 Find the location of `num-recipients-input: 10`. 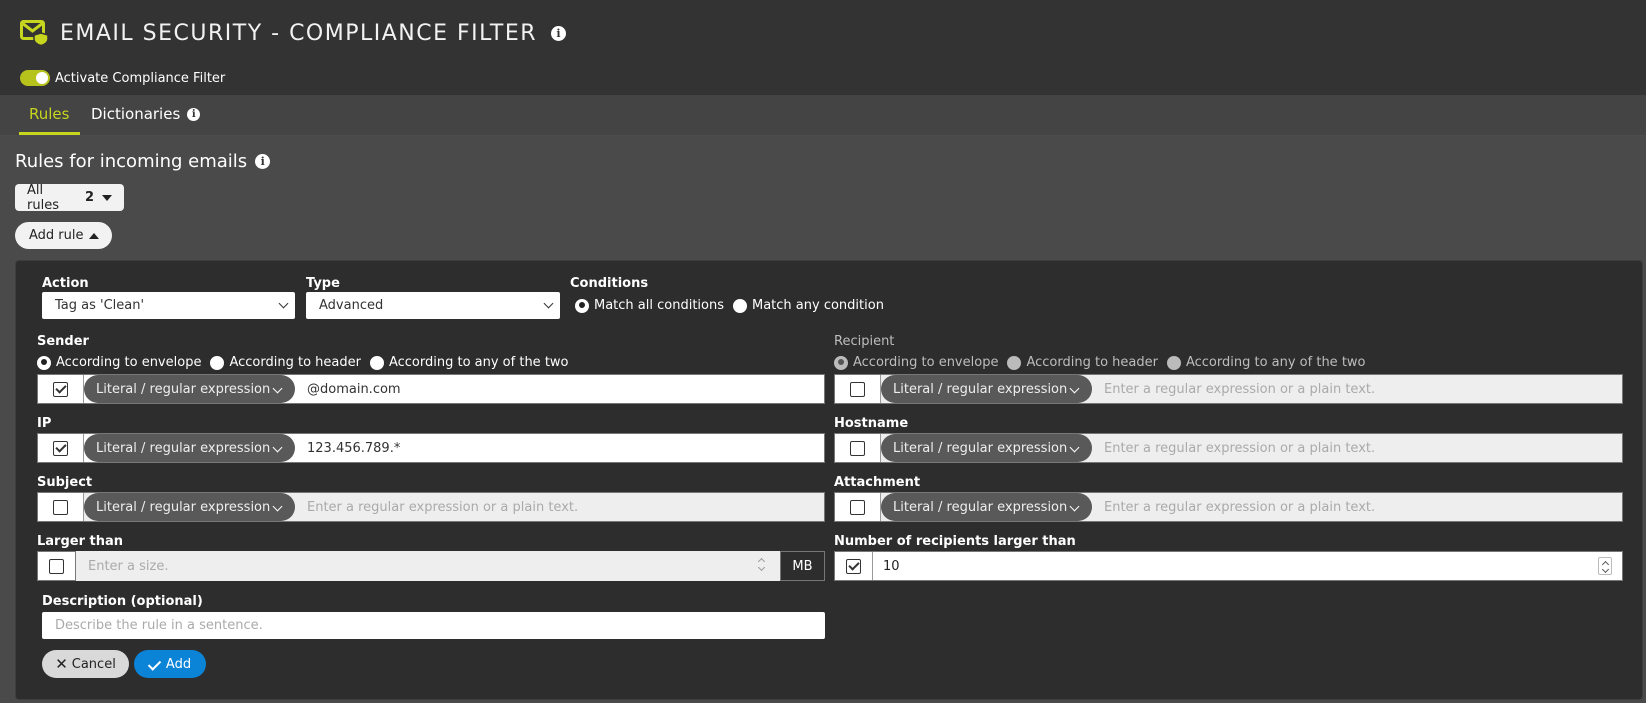

num-recipients-input: 10 is located at coordinates (1247, 566).